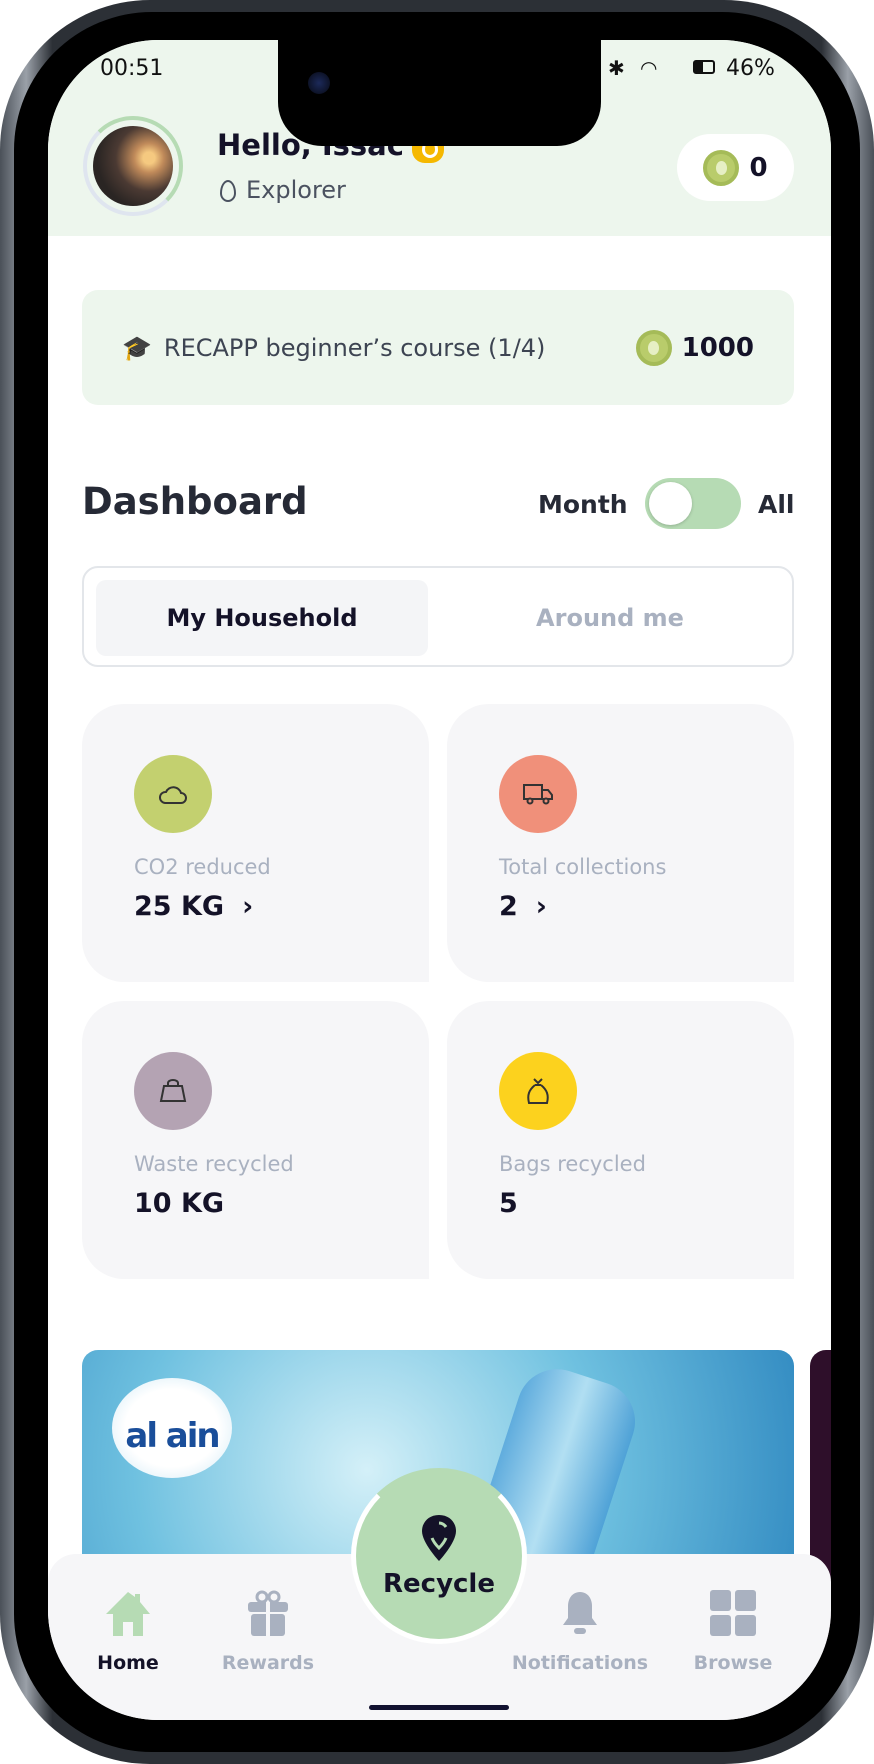 The image size is (874, 1764). Describe the element at coordinates (255, 1140) in the screenshot. I see `stat-card-waste: Waste recycled 10 KG` at that location.